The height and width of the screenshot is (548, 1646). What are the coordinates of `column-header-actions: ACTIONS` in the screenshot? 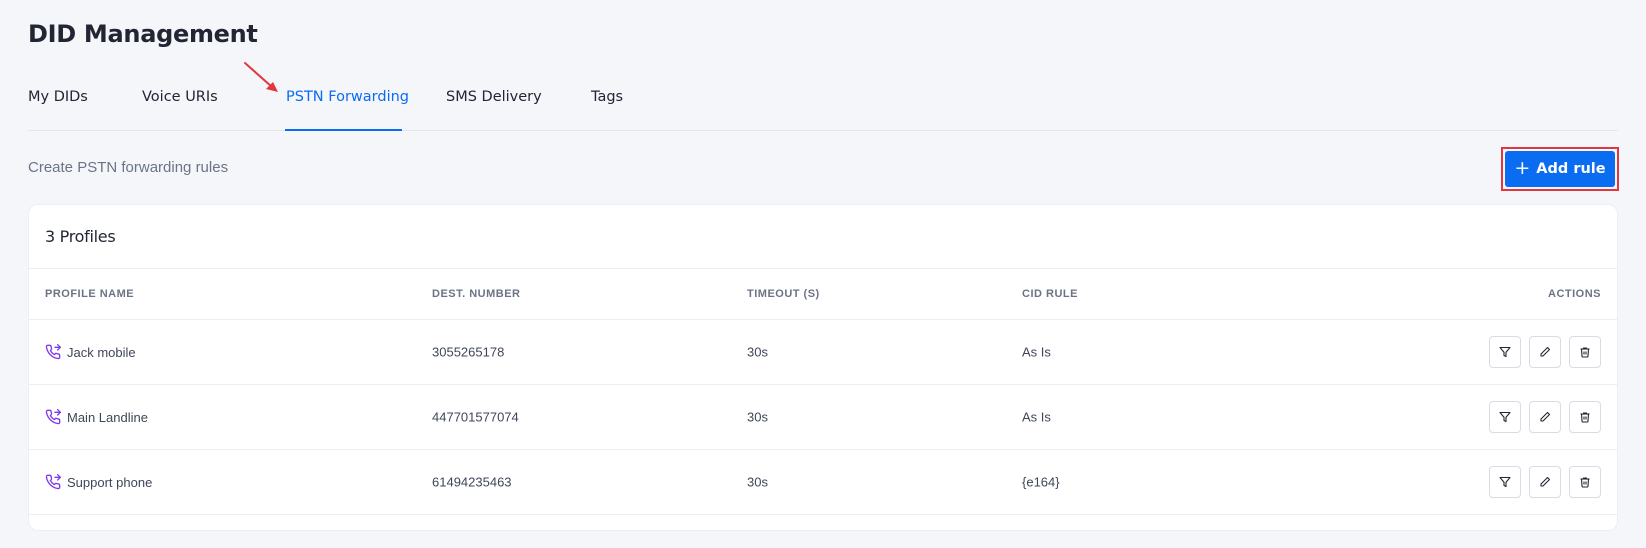 It's located at (1574, 294).